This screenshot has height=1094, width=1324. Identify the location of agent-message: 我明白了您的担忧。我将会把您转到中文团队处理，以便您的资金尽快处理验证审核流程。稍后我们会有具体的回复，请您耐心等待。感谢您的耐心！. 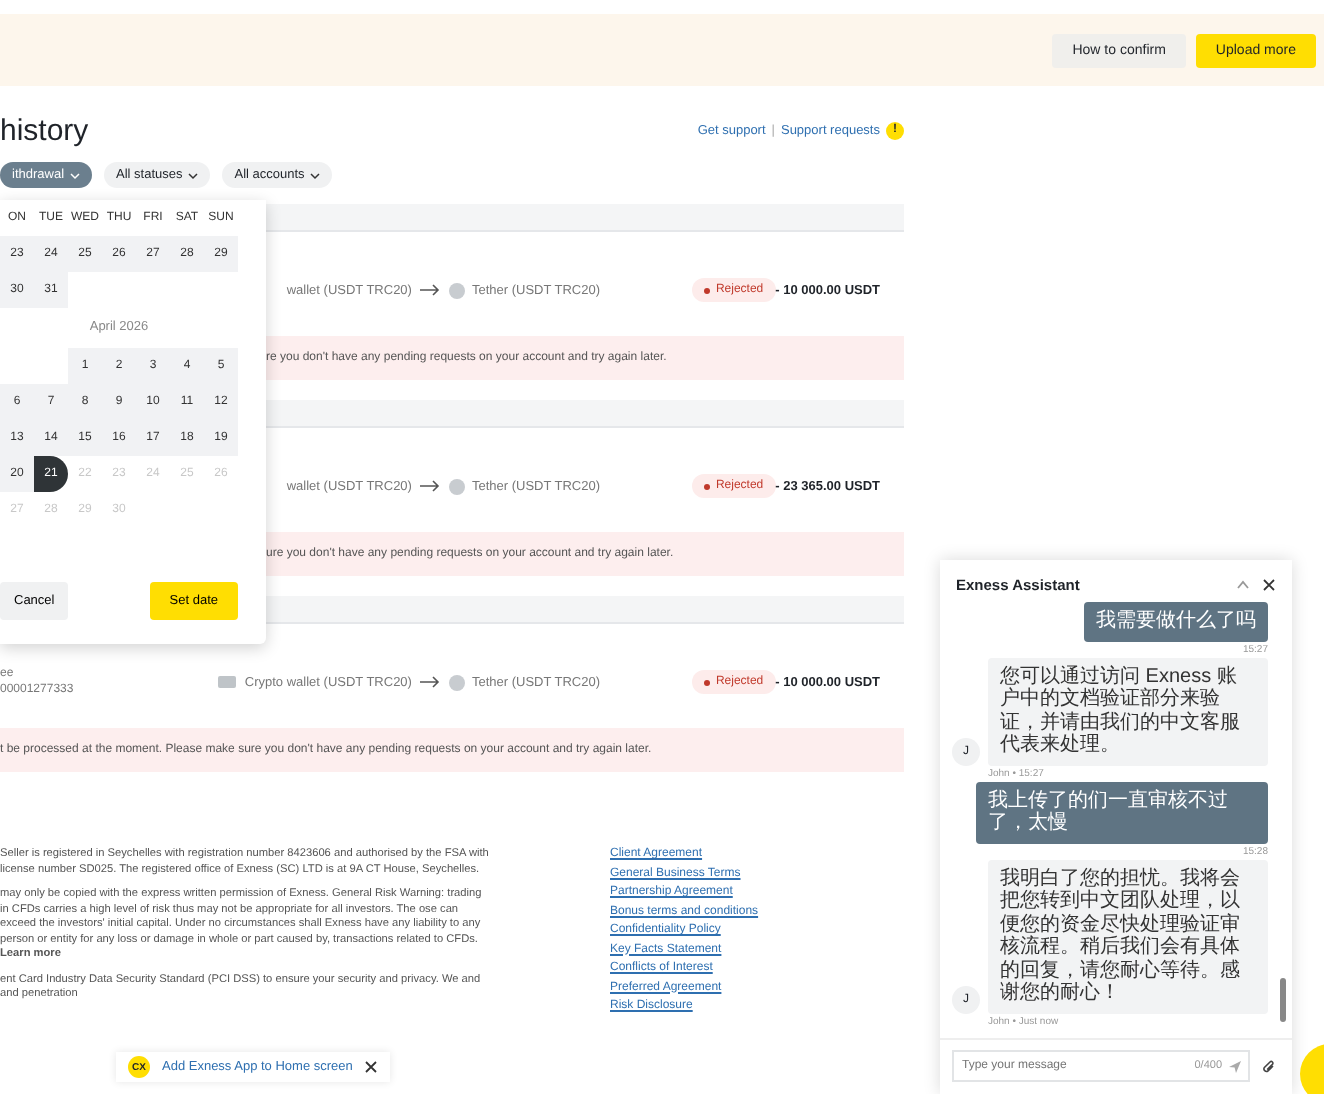
(1128, 936).